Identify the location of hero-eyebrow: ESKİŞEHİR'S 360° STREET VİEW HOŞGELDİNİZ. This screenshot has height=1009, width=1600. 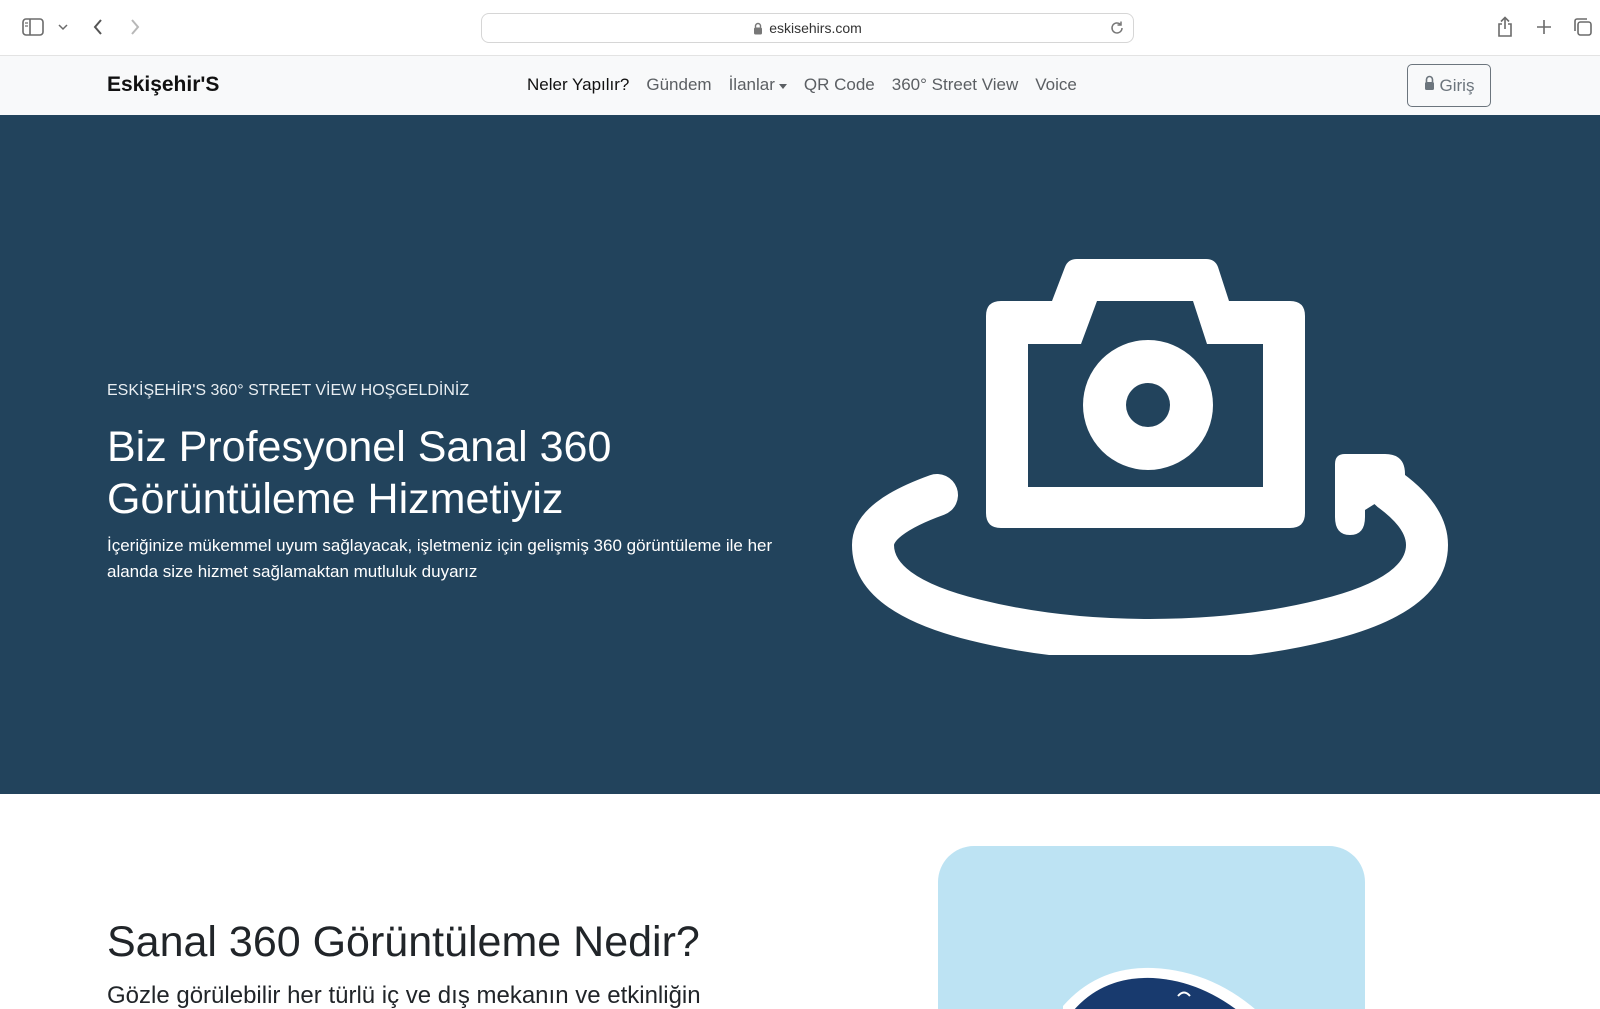
(288, 390).